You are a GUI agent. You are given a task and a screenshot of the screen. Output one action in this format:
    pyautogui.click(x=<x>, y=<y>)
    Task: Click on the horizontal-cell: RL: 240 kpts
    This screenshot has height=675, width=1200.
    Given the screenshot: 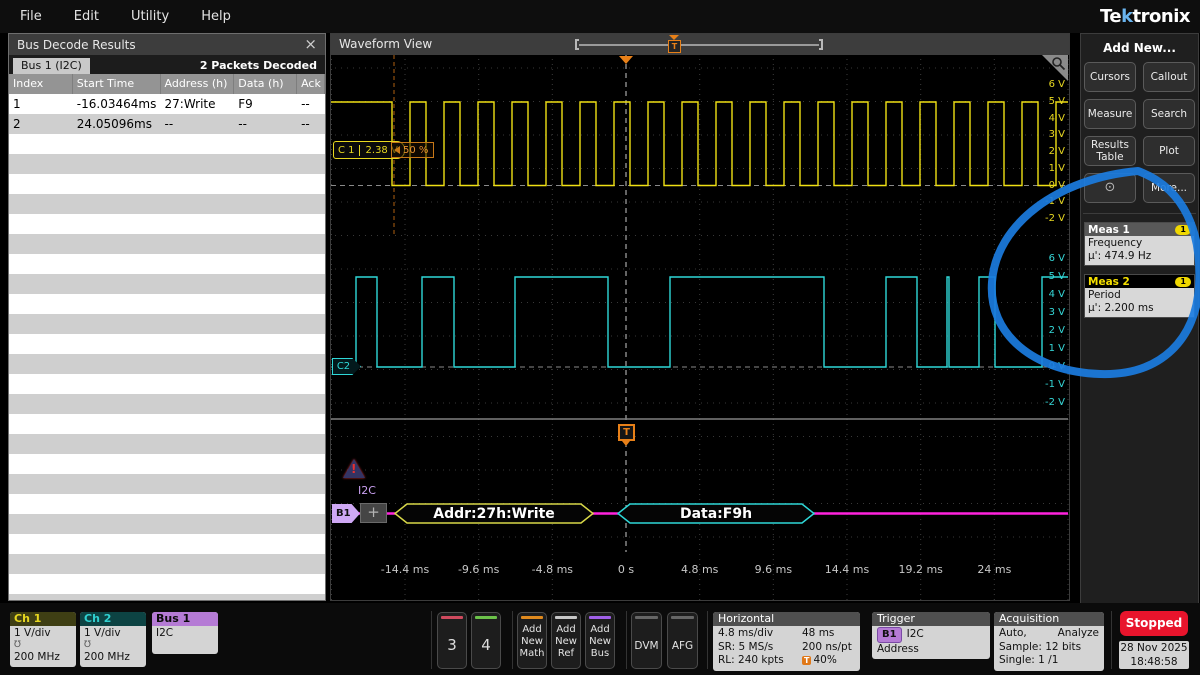 What is the action you would take?
    pyautogui.click(x=751, y=660)
    